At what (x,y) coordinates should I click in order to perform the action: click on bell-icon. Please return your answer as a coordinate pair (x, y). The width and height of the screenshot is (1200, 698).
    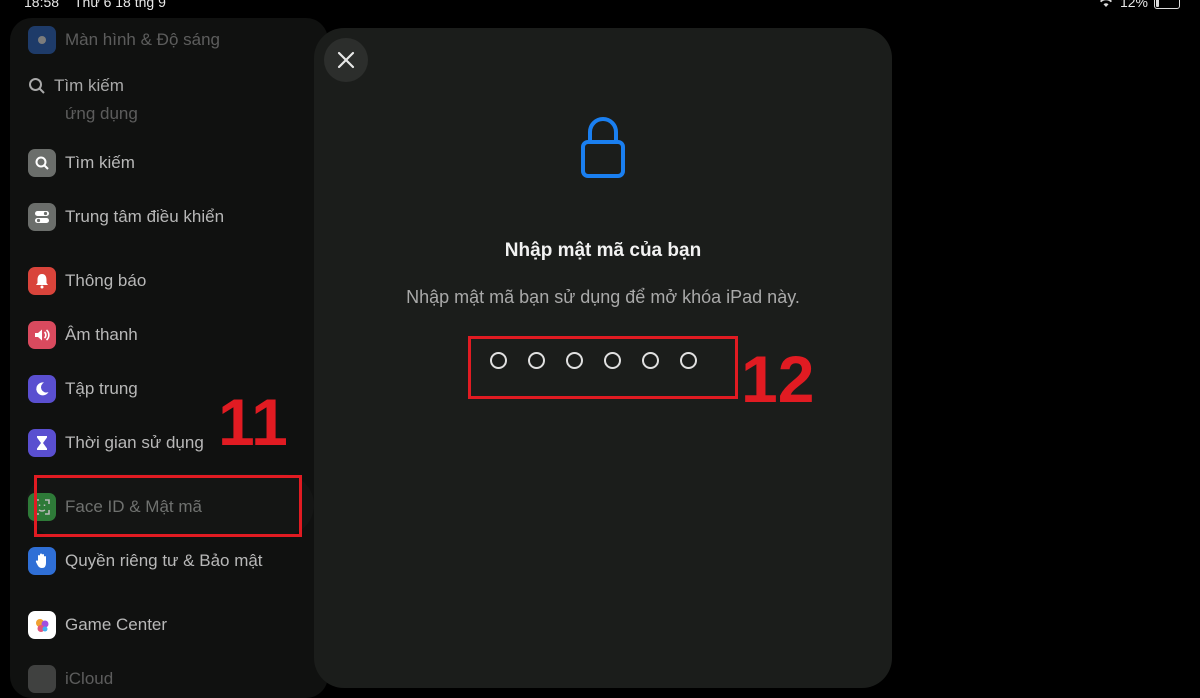
    Looking at the image, I should click on (42, 281).